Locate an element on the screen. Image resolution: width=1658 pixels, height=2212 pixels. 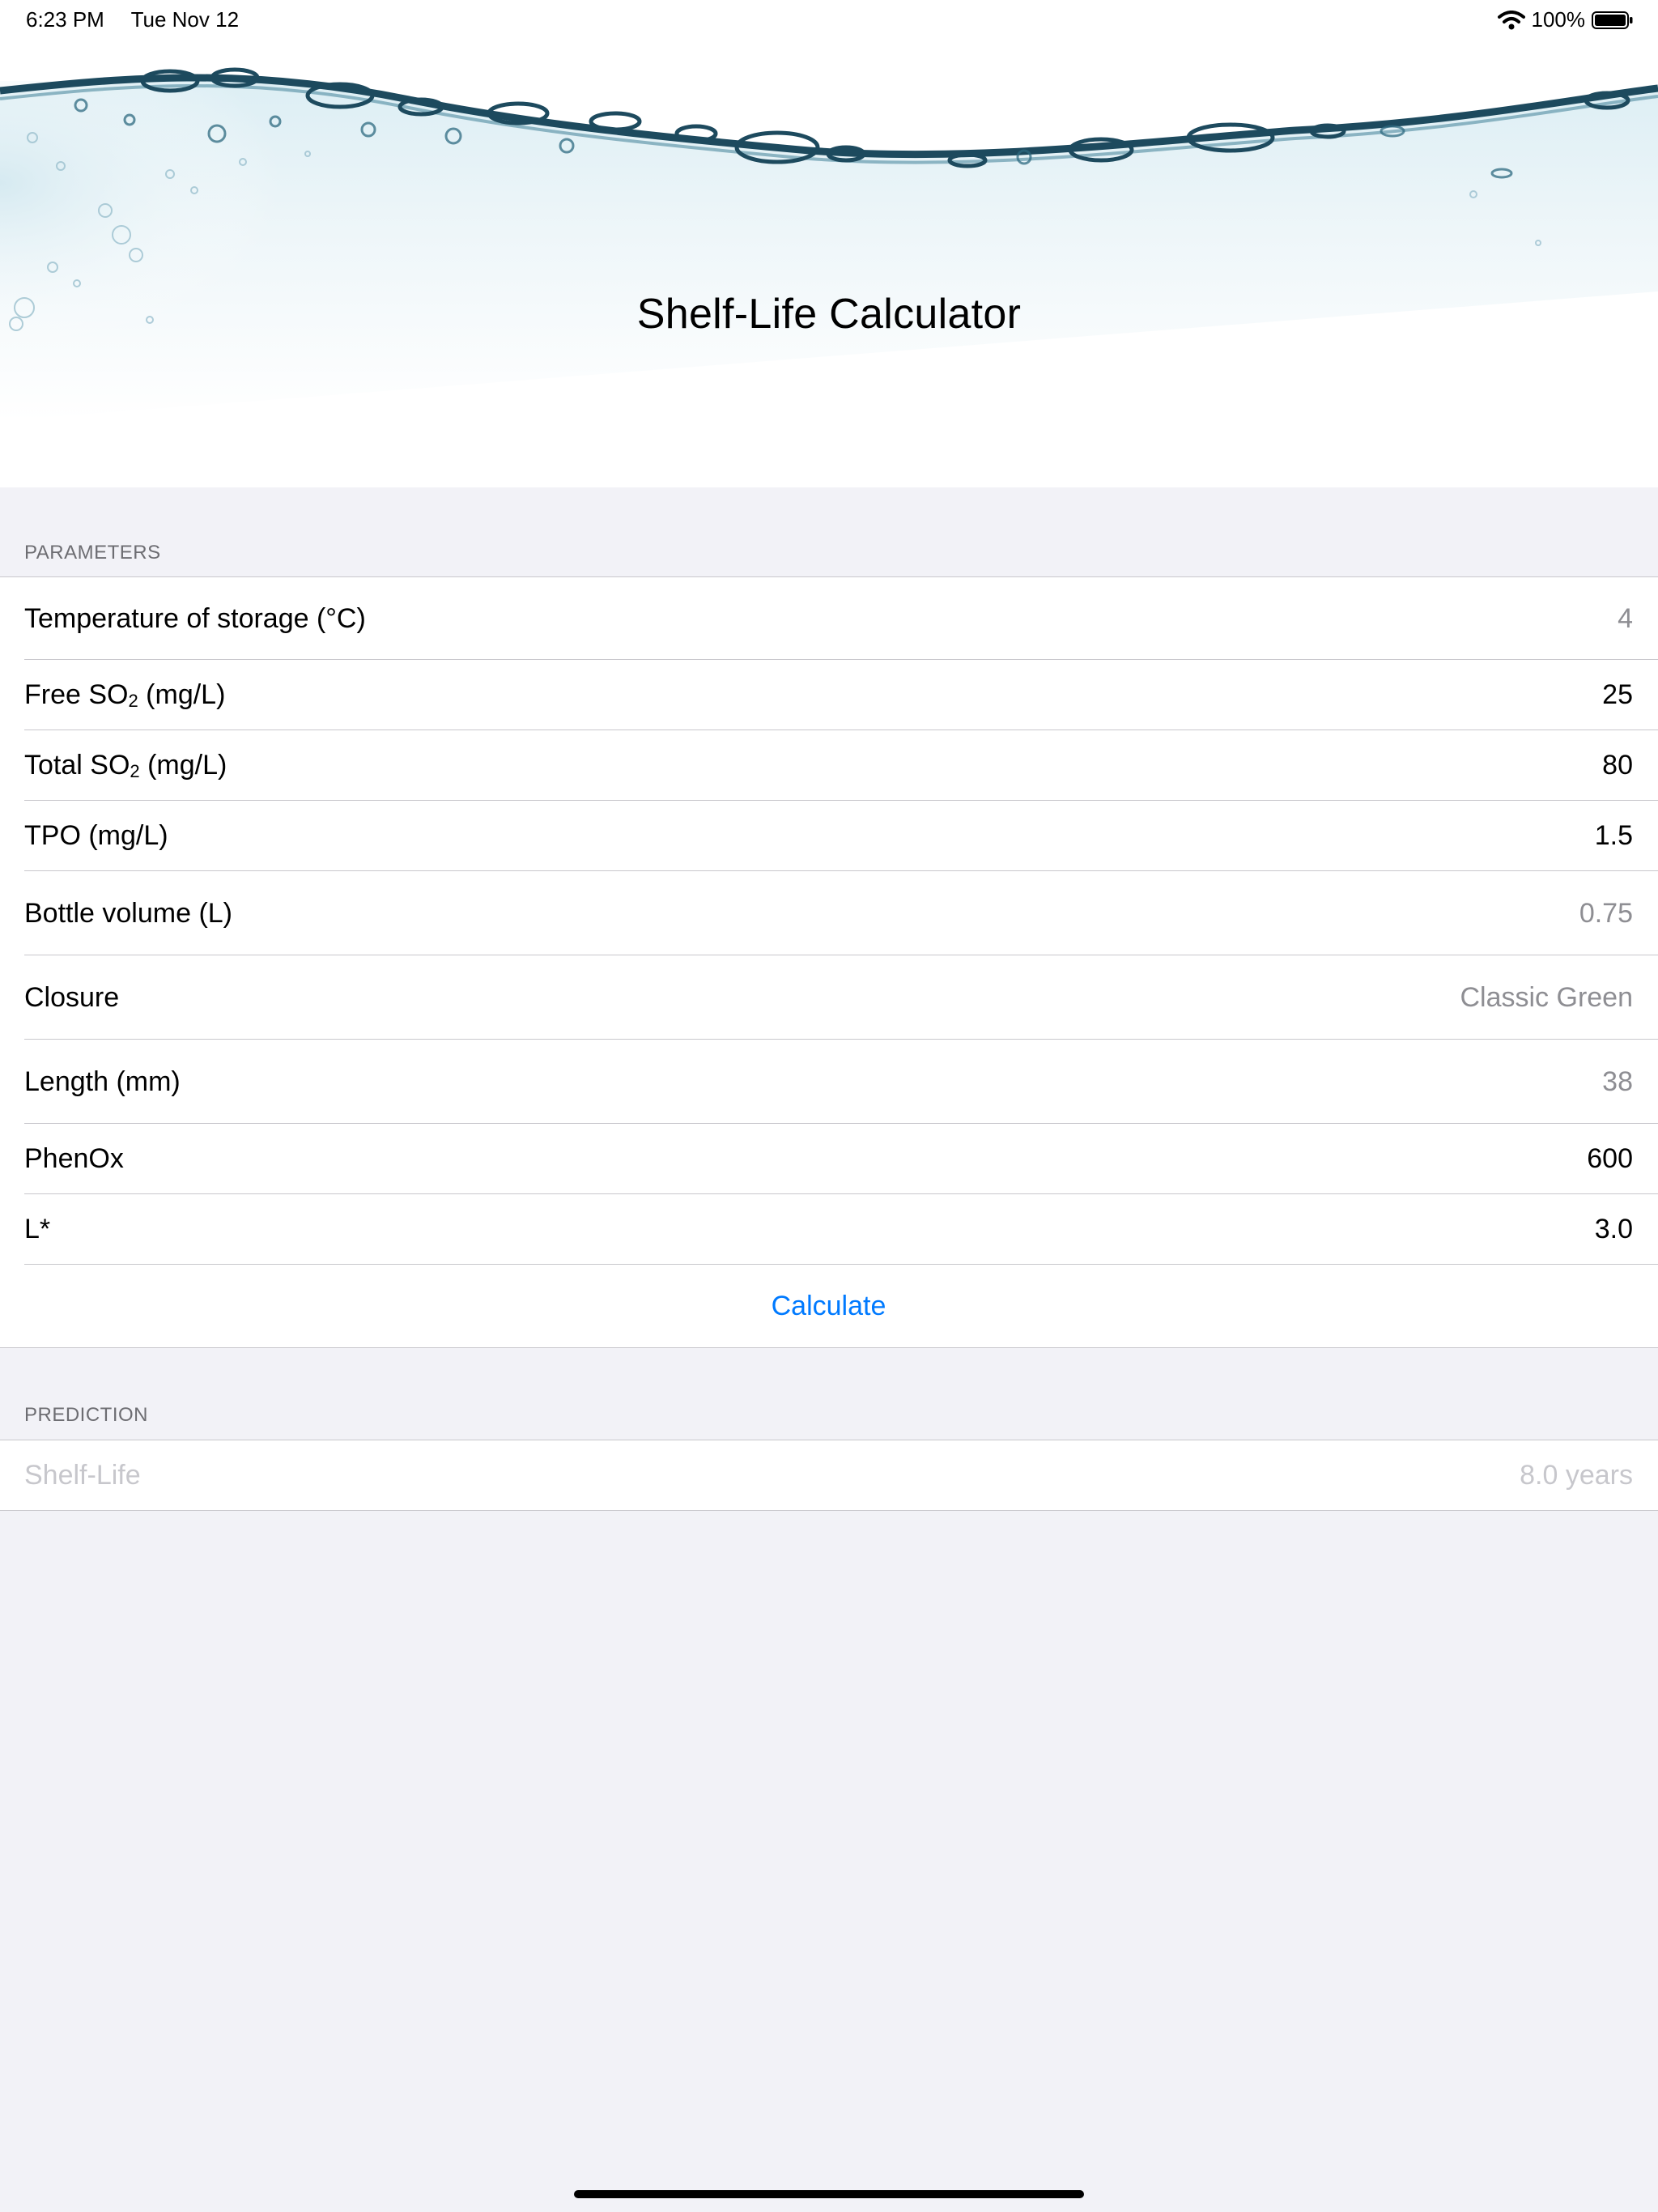
length-value: 38 is located at coordinates (1617, 1082).